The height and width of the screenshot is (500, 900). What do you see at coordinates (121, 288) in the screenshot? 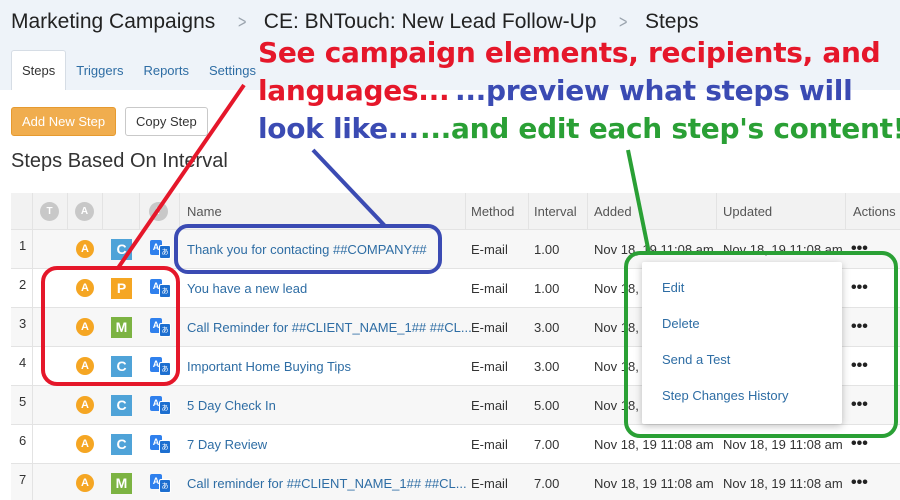
I see `recipient-badge: P` at bounding box center [121, 288].